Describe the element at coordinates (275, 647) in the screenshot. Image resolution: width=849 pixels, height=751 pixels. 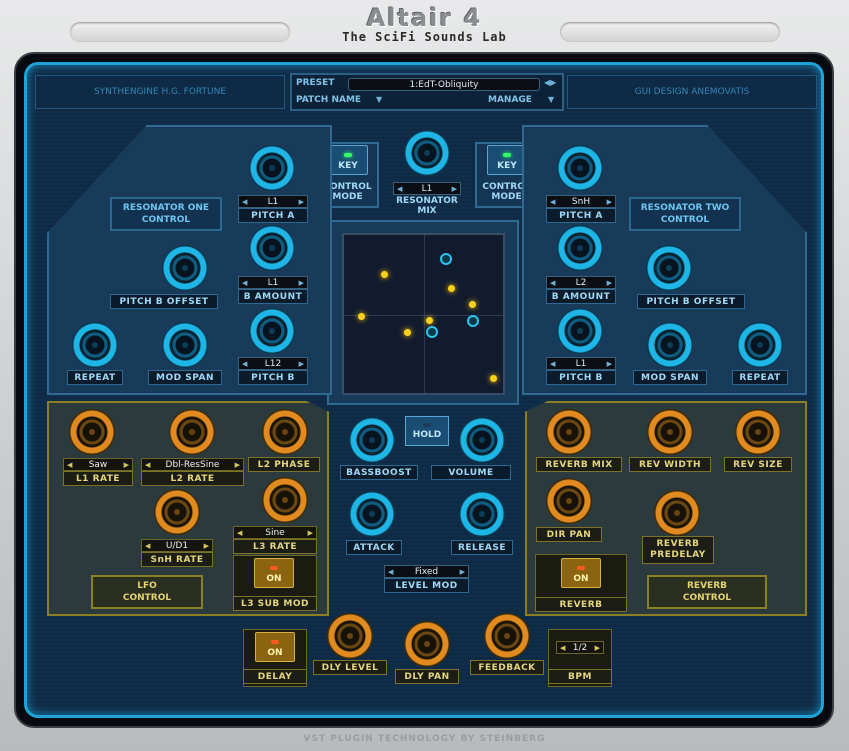
I see `delay-on-button: ON` at that location.